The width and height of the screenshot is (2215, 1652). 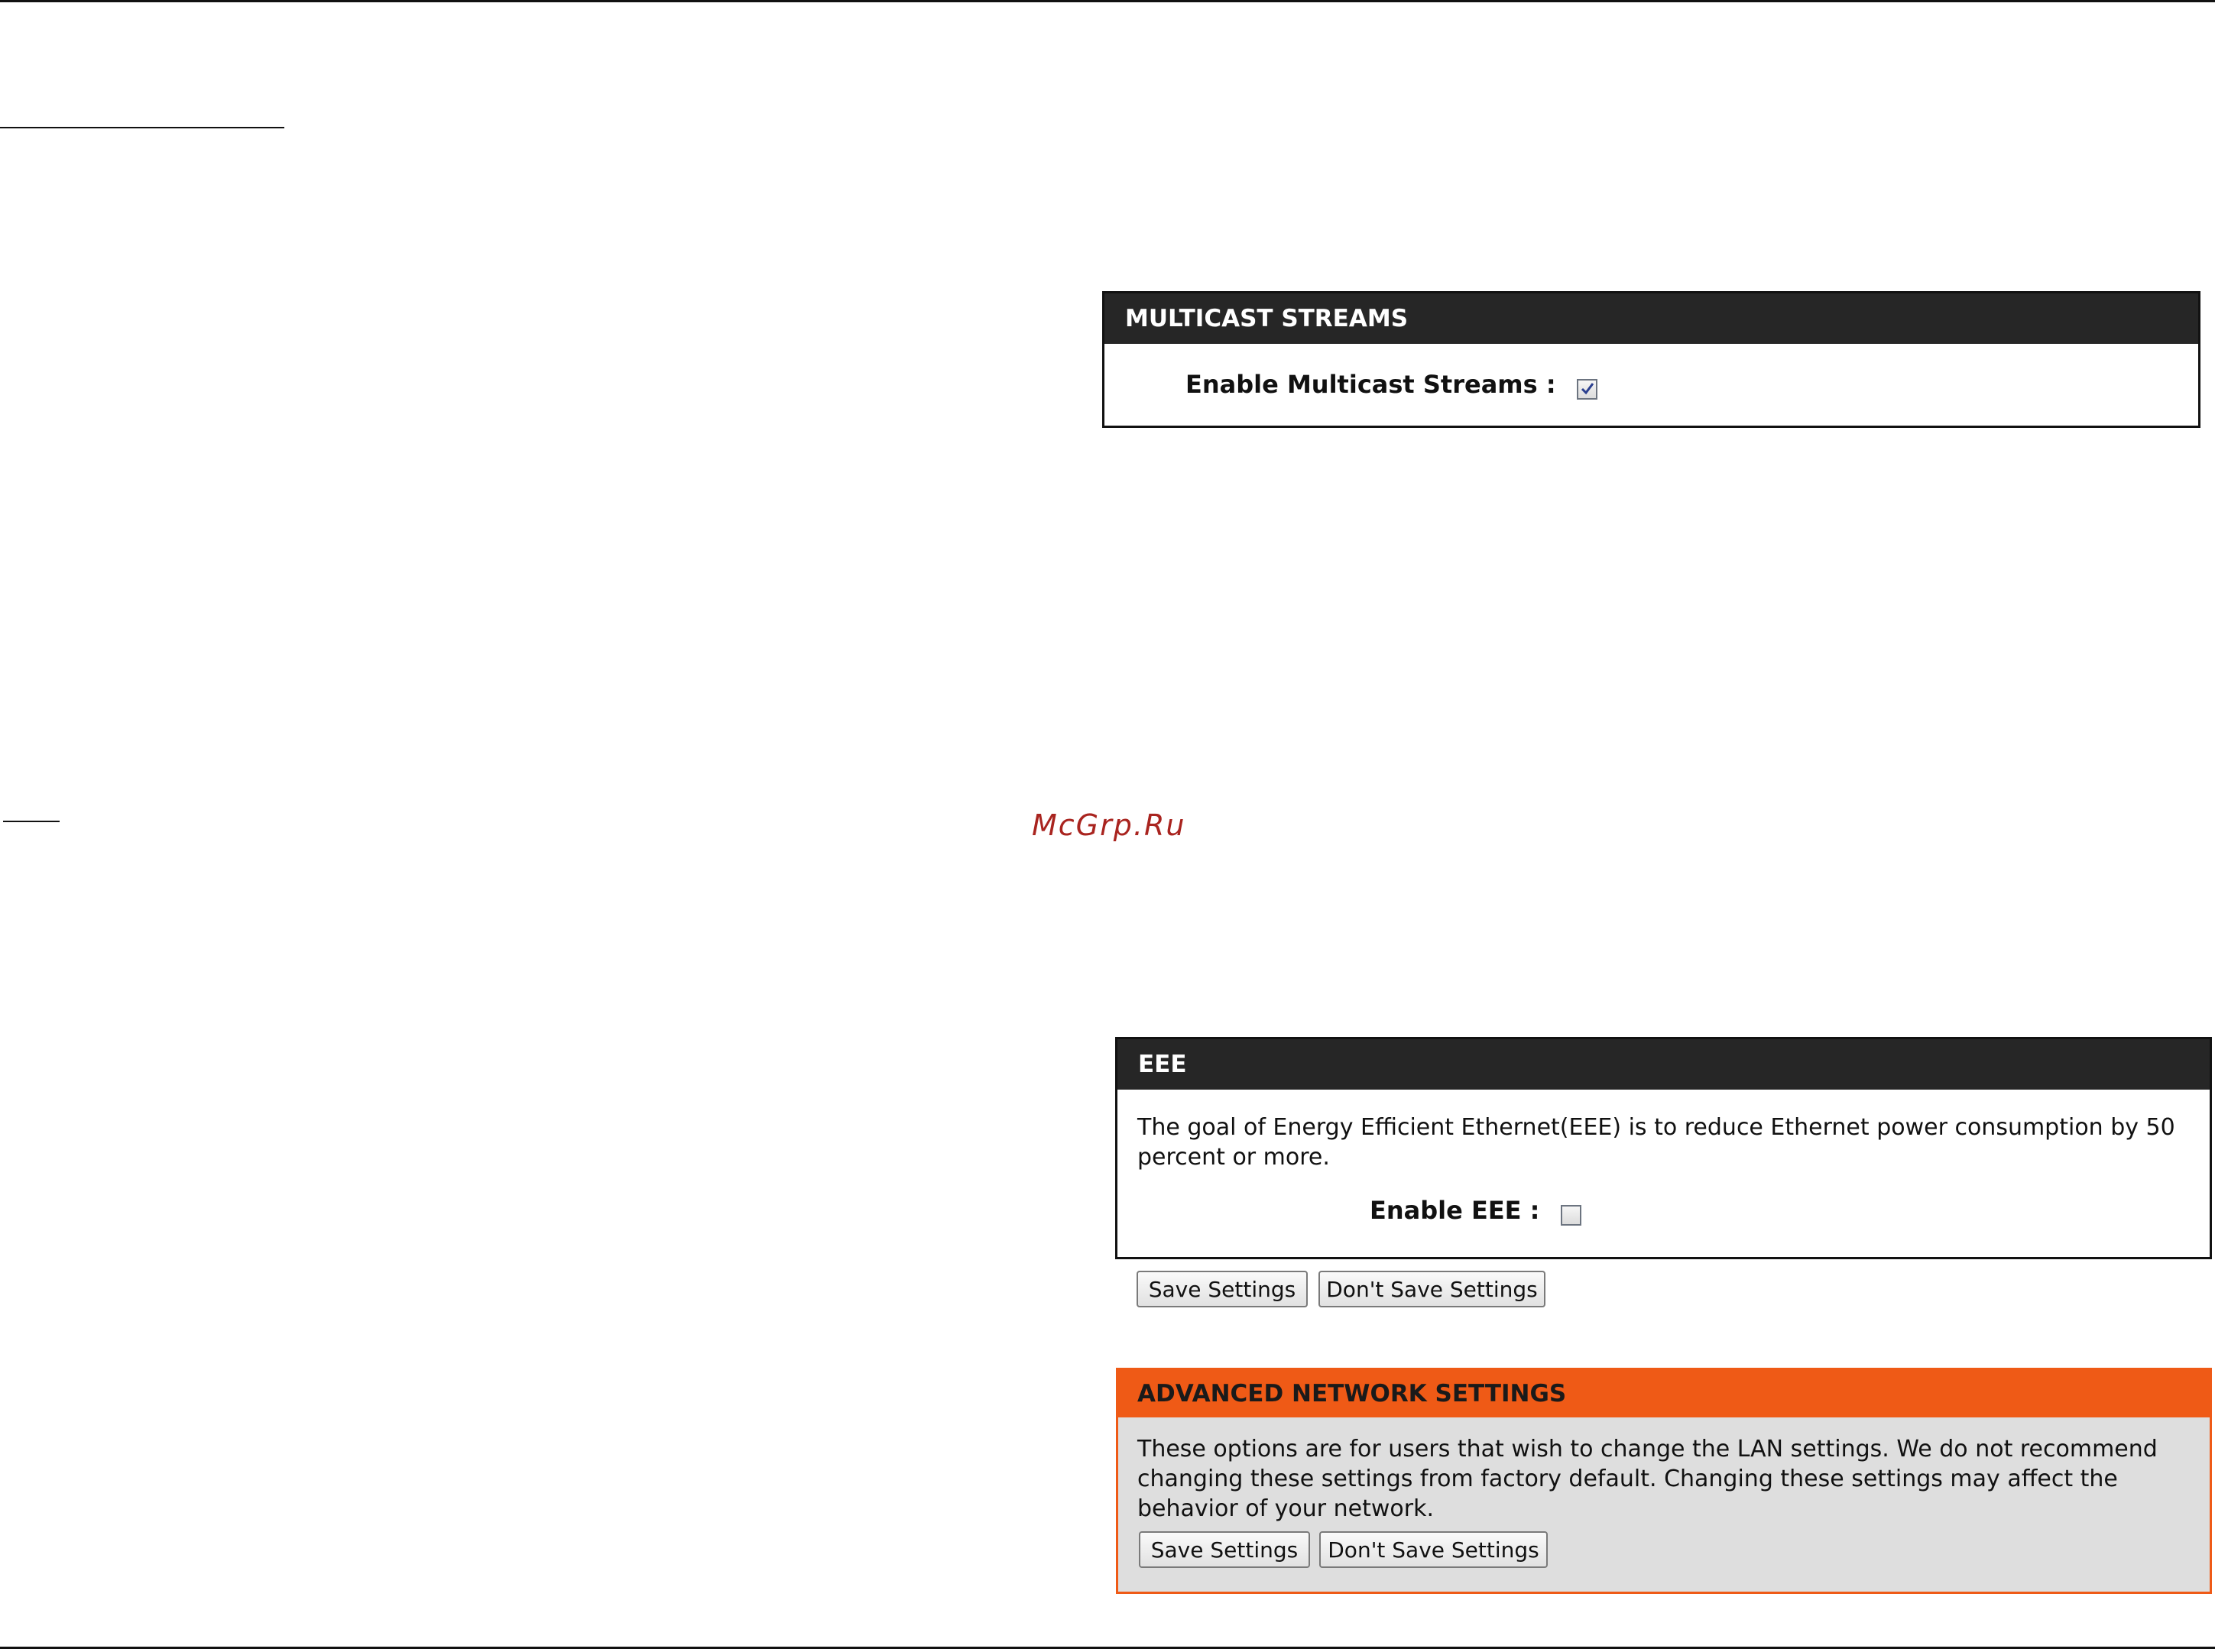 I want to click on top-rule, so click(x=1107, y=1).